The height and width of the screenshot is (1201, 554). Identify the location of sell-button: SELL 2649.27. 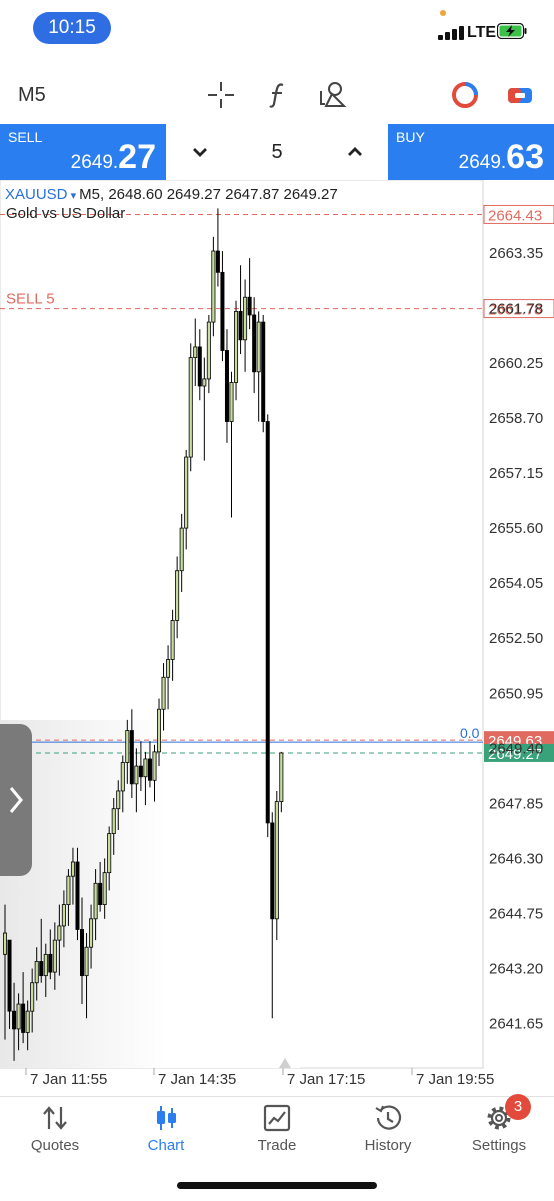
(83, 152).